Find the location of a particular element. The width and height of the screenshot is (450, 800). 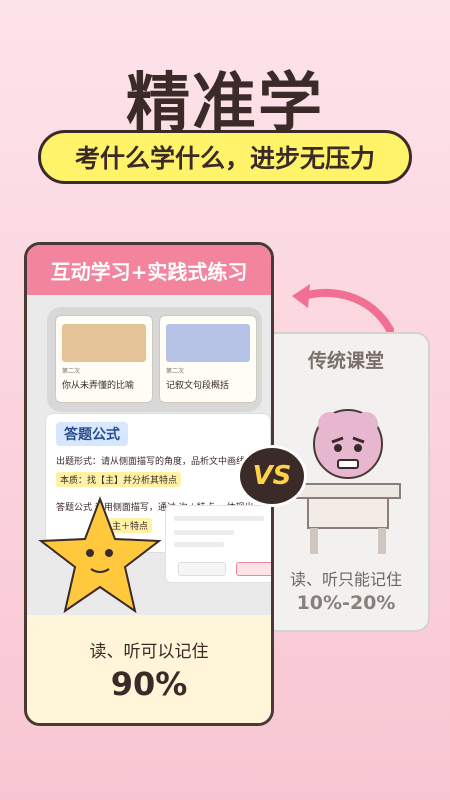

traditional-title: 传统课堂 is located at coordinates (345, 361).